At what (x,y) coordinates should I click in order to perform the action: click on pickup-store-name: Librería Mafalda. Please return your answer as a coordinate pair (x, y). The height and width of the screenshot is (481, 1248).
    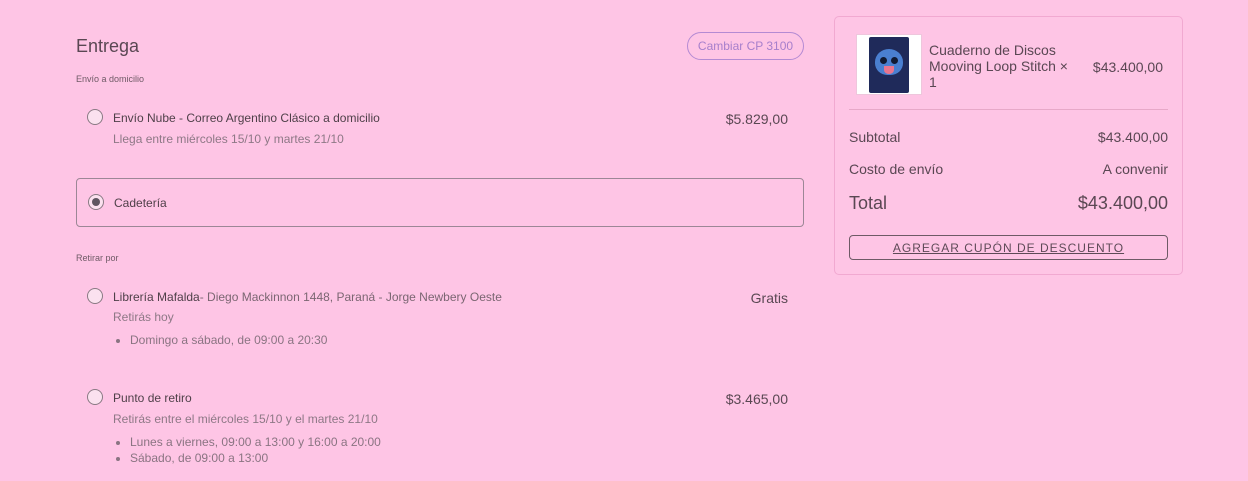
    Looking at the image, I should click on (156, 297).